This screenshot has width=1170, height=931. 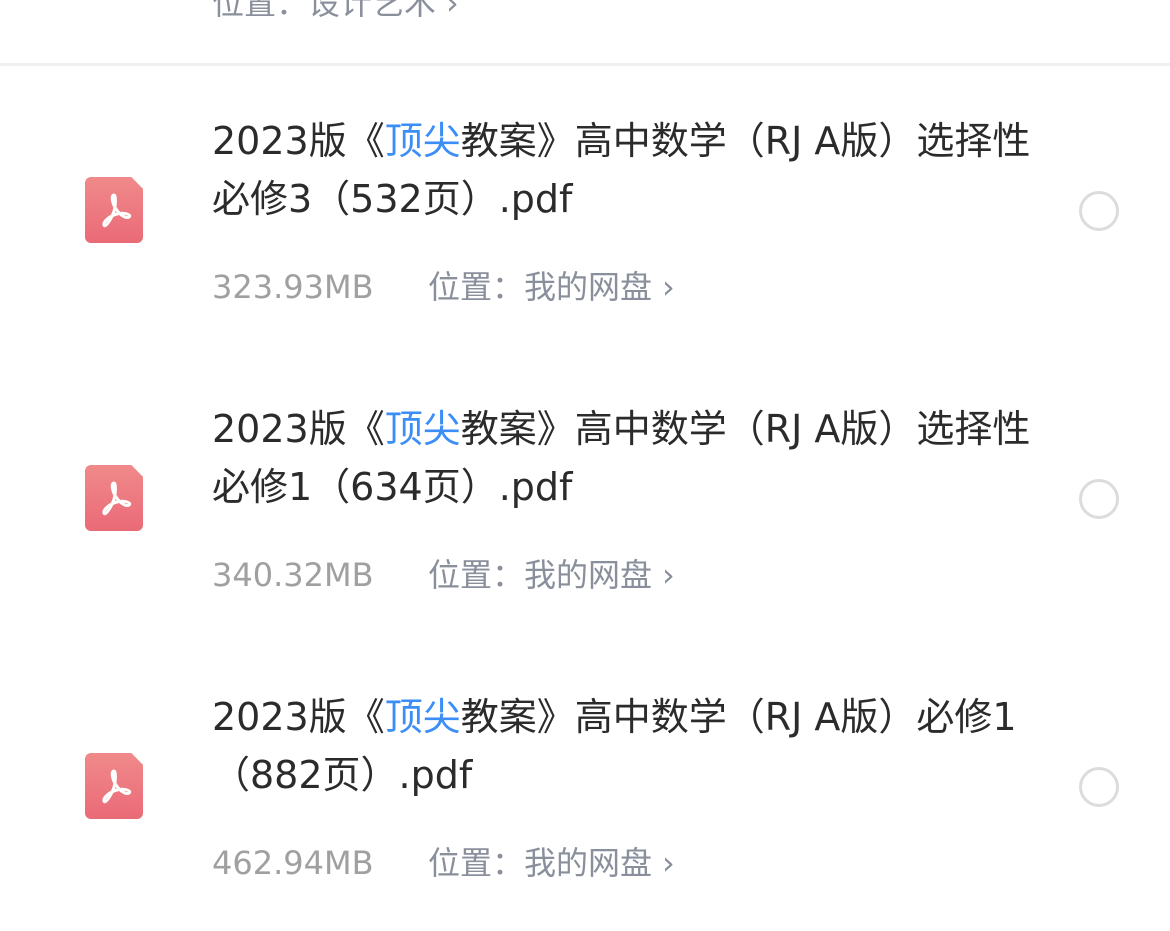 What do you see at coordinates (614, 746) in the screenshot?
I see `file-title: 2023版《顶尖教案》高中数学（RJ A版）必修1（882页）.pdf` at bounding box center [614, 746].